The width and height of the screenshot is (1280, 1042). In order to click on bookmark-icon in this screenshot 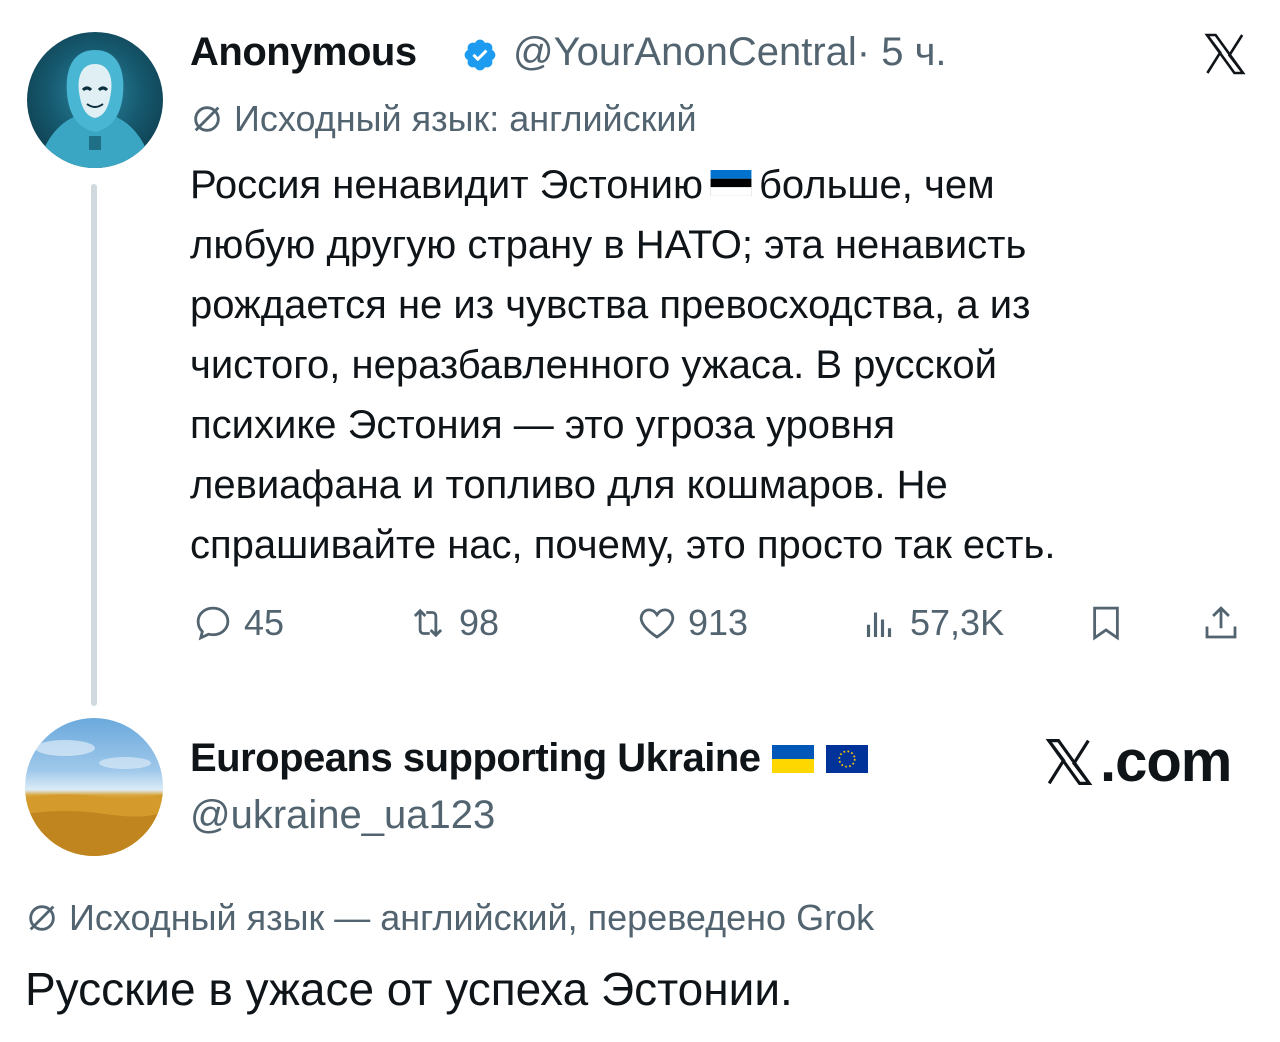, I will do `click(1106, 623)`.